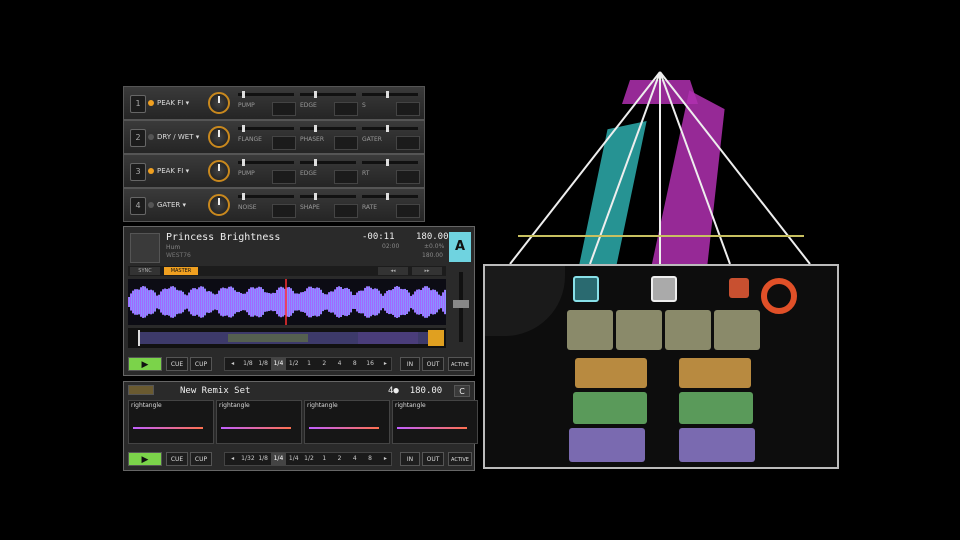 The height and width of the screenshot is (540, 960). I want to click on loop-in-button: IN, so click(410, 364).